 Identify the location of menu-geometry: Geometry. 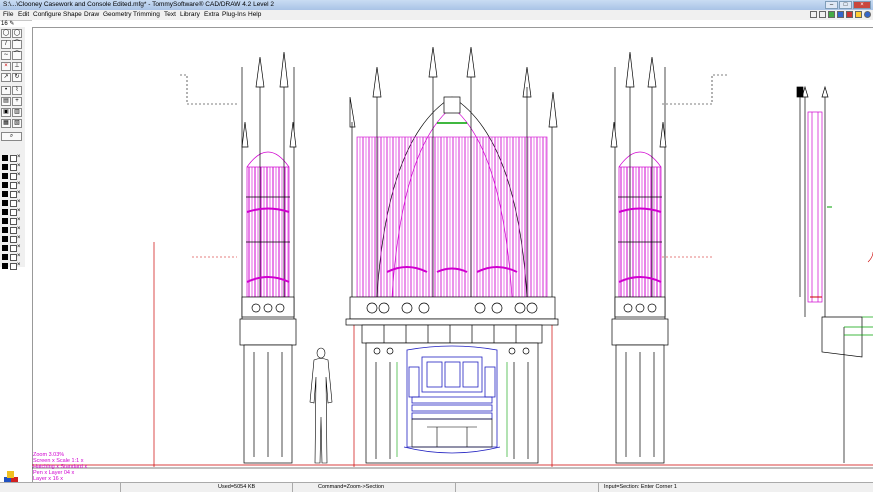
(117, 14).